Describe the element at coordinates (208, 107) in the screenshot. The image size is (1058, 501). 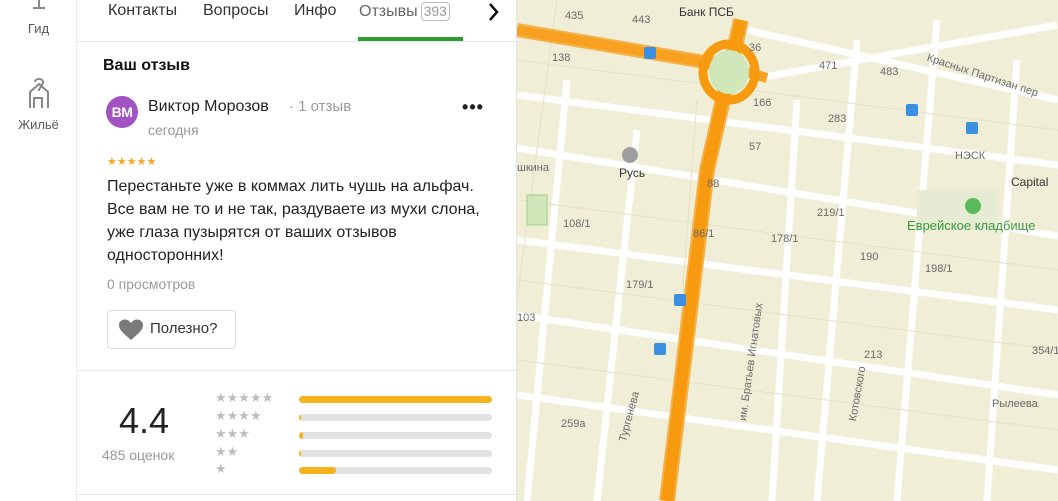
I see `review-author: Виктор Морозов` at that location.